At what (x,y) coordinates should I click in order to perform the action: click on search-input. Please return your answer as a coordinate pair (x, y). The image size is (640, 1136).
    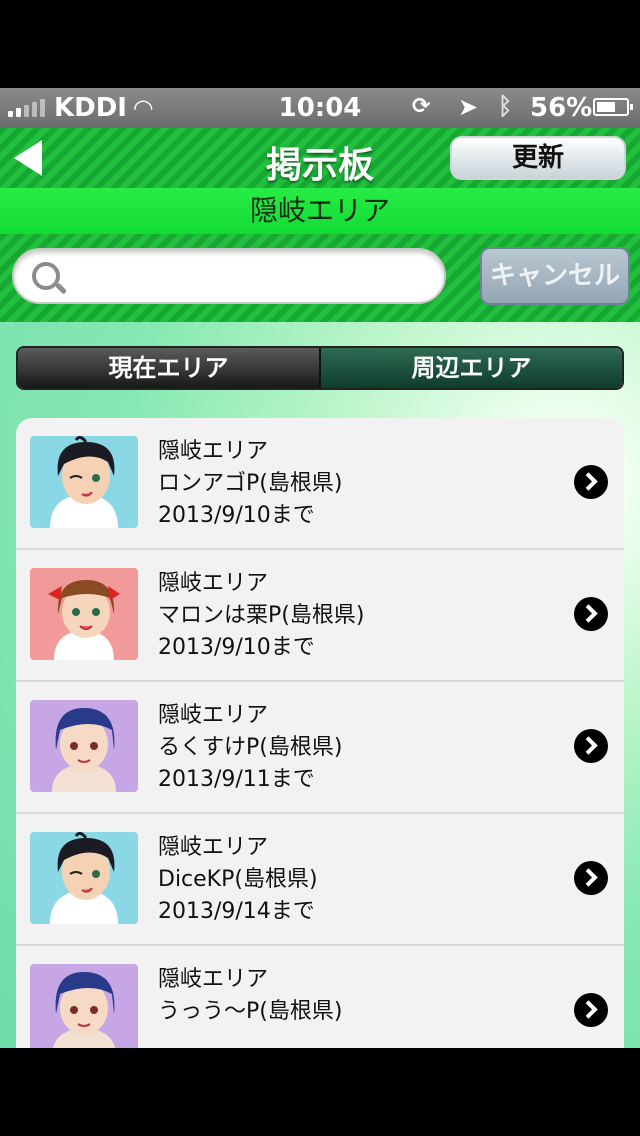
    Looking at the image, I should click on (255, 277).